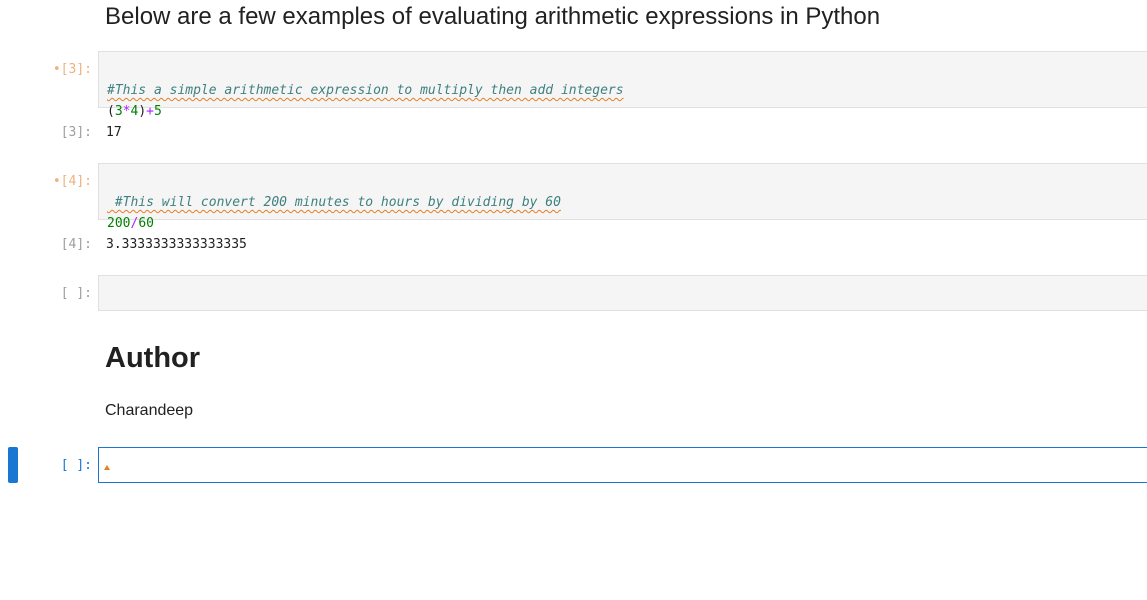  Describe the element at coordinates (119, 223) in the screenshot. I see `code-token-num: 200` at that location.